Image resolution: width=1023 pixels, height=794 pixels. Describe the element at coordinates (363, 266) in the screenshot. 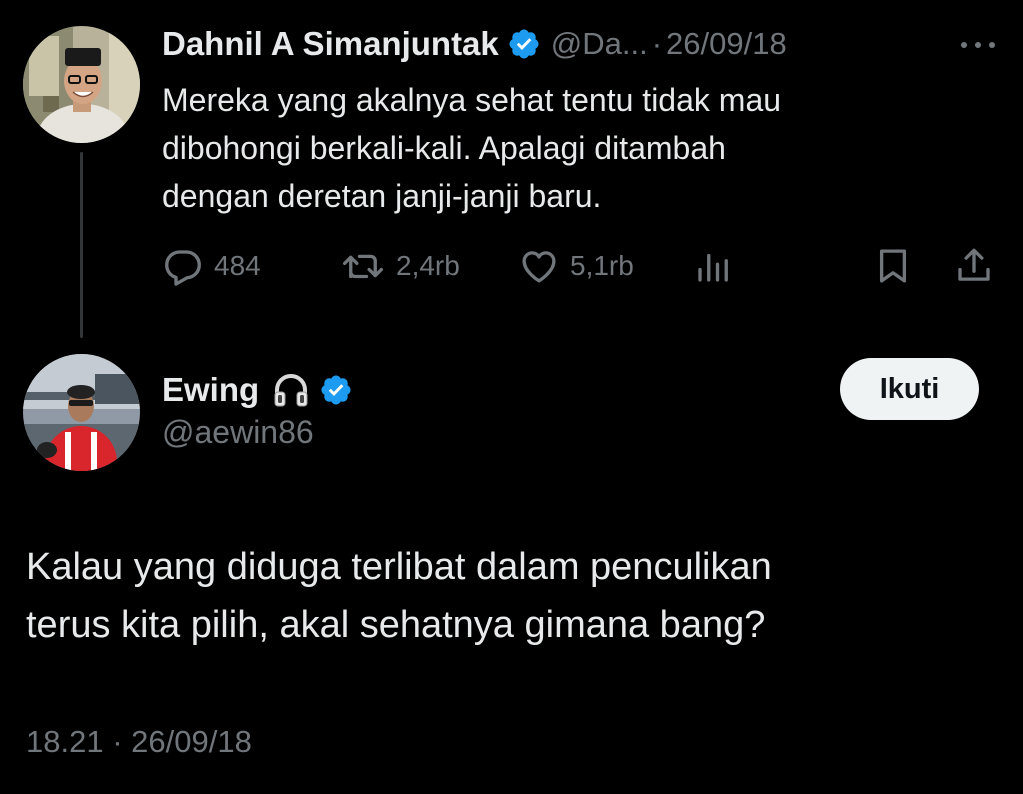

I see `retweet-icon` at that location.